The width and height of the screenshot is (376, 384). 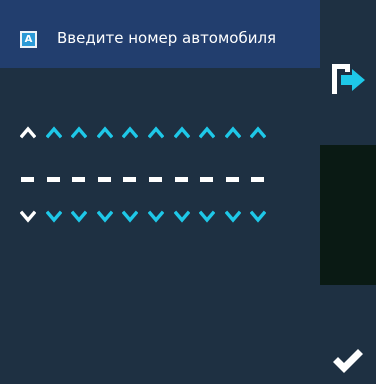 I want to click on license-plate-field-icon: A, so click(x=28, y=39).